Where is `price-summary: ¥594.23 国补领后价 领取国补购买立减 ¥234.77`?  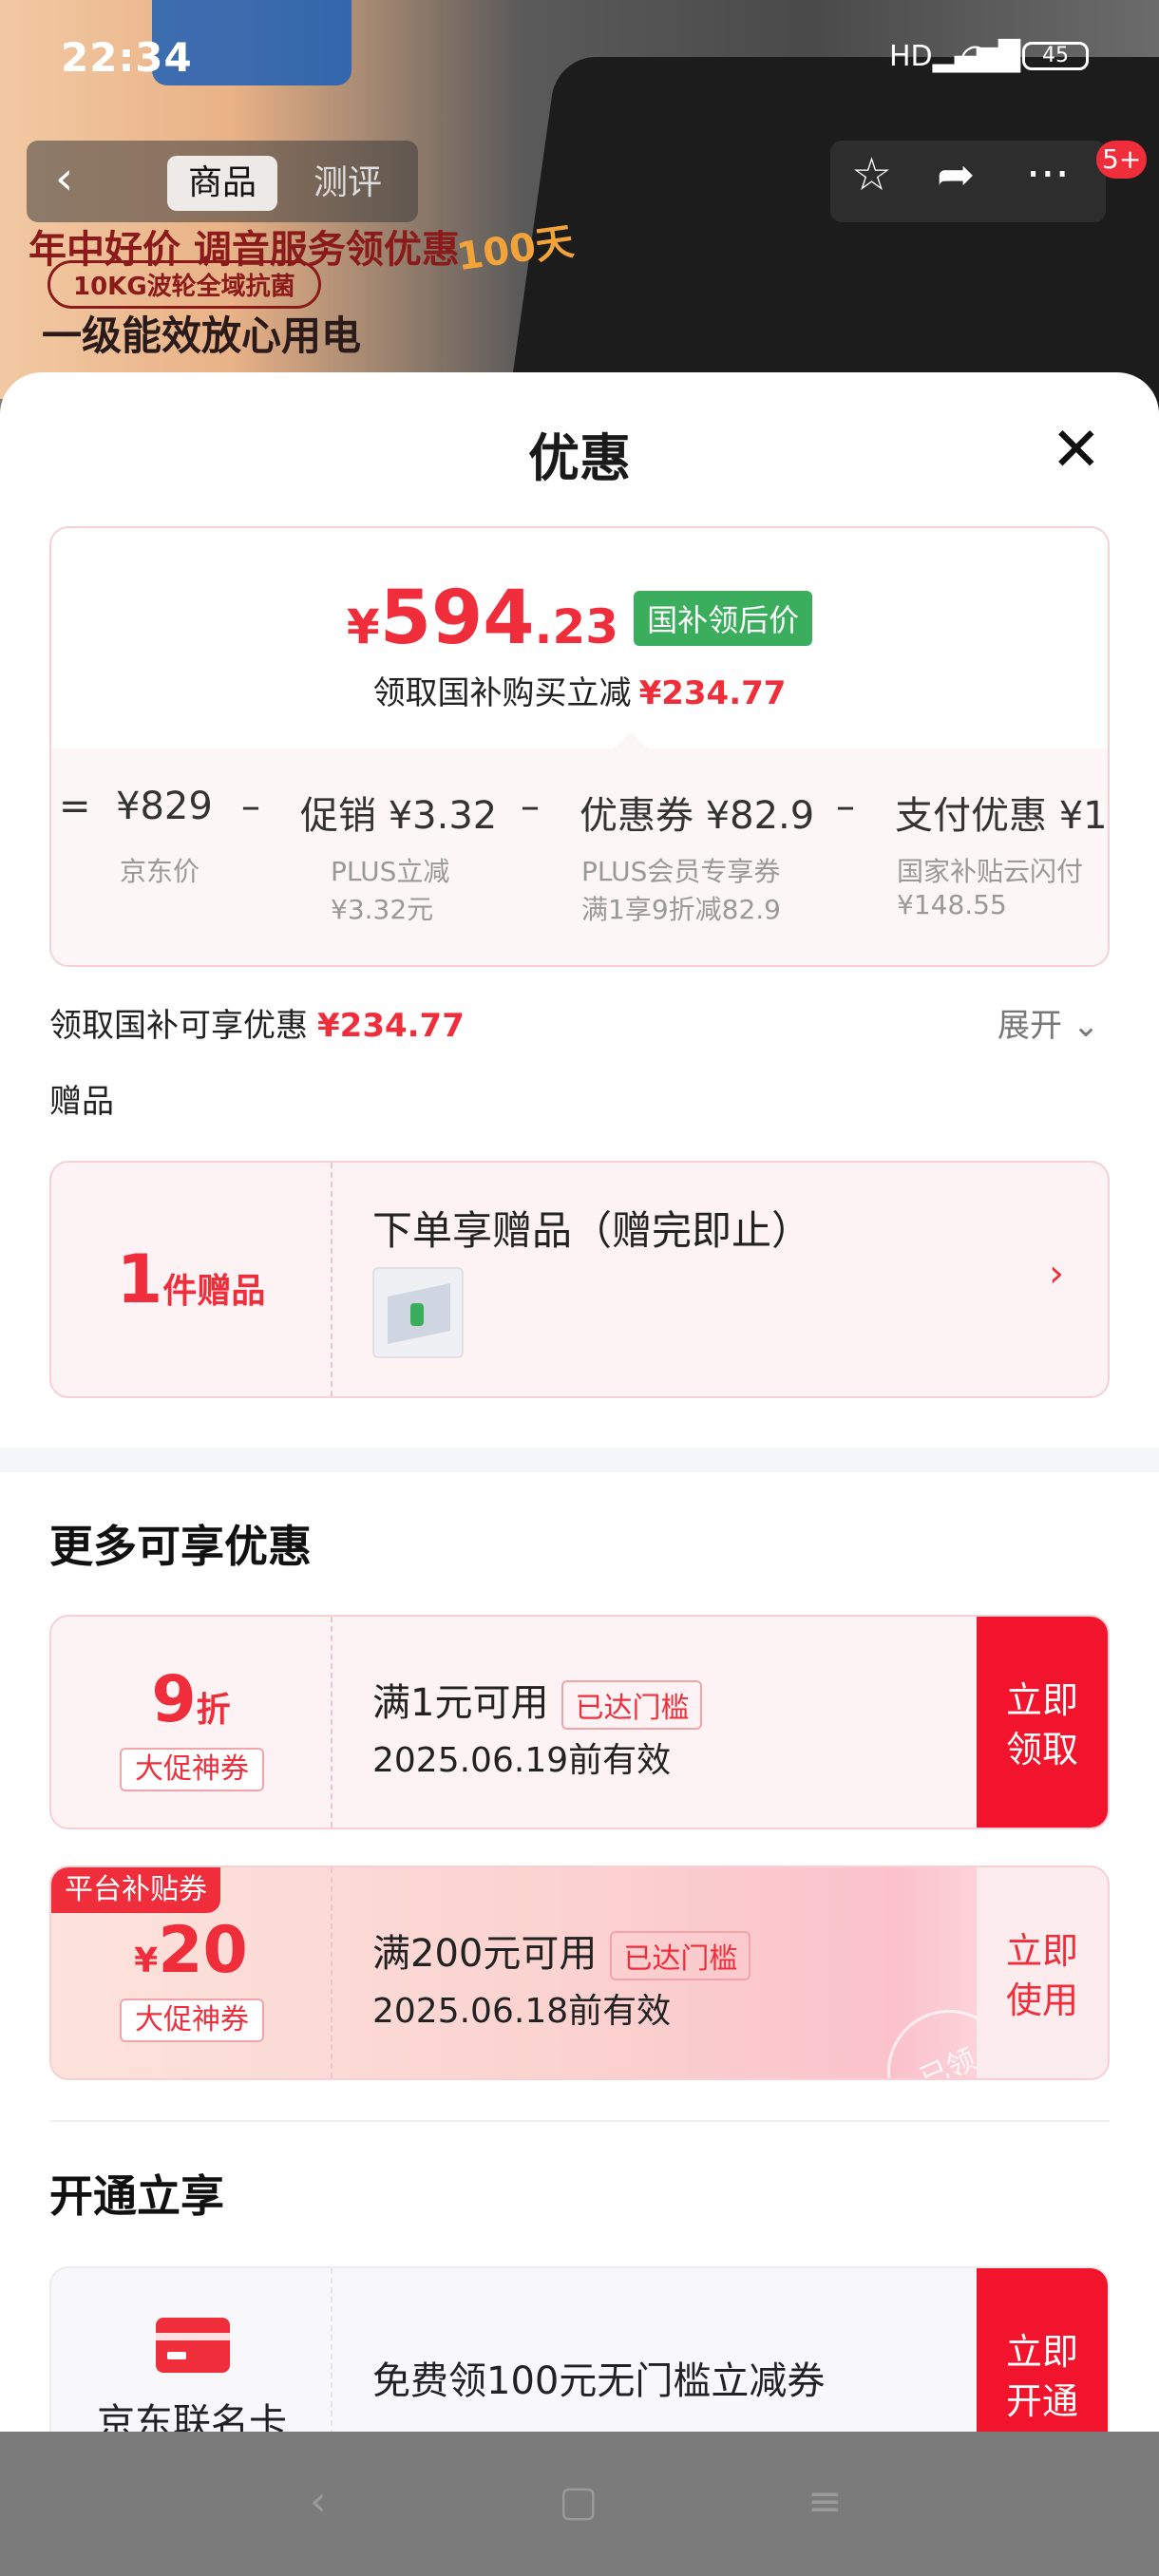
price-summary: ¥594.23 国补领后价 领取国补购买立减 ¥234.77 is located at coordinates (579, 638).